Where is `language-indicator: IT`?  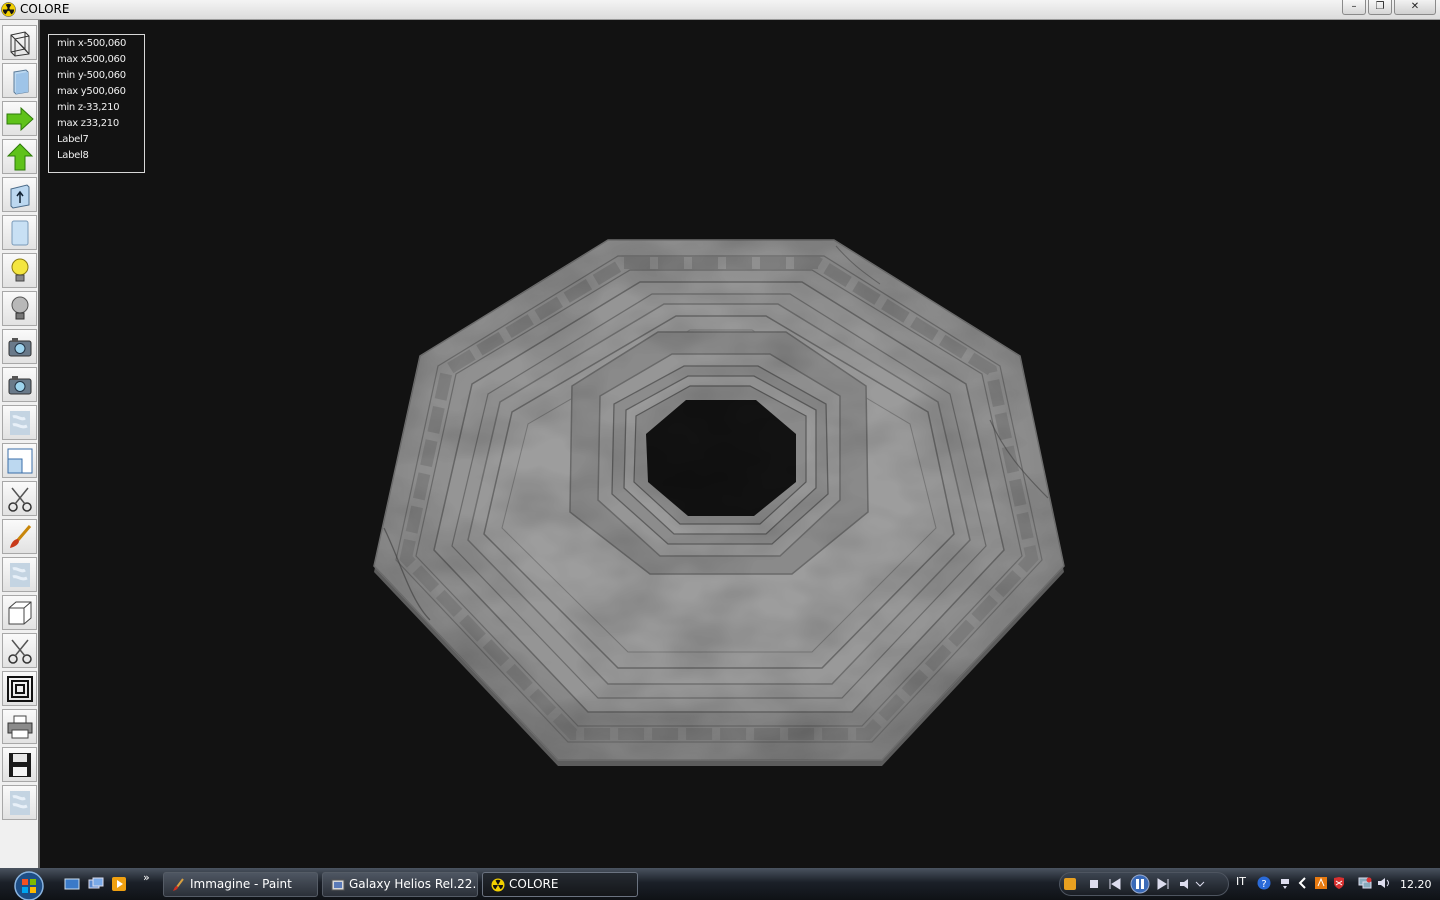
language-indicator: IT is located at coordinates (1241, 881).